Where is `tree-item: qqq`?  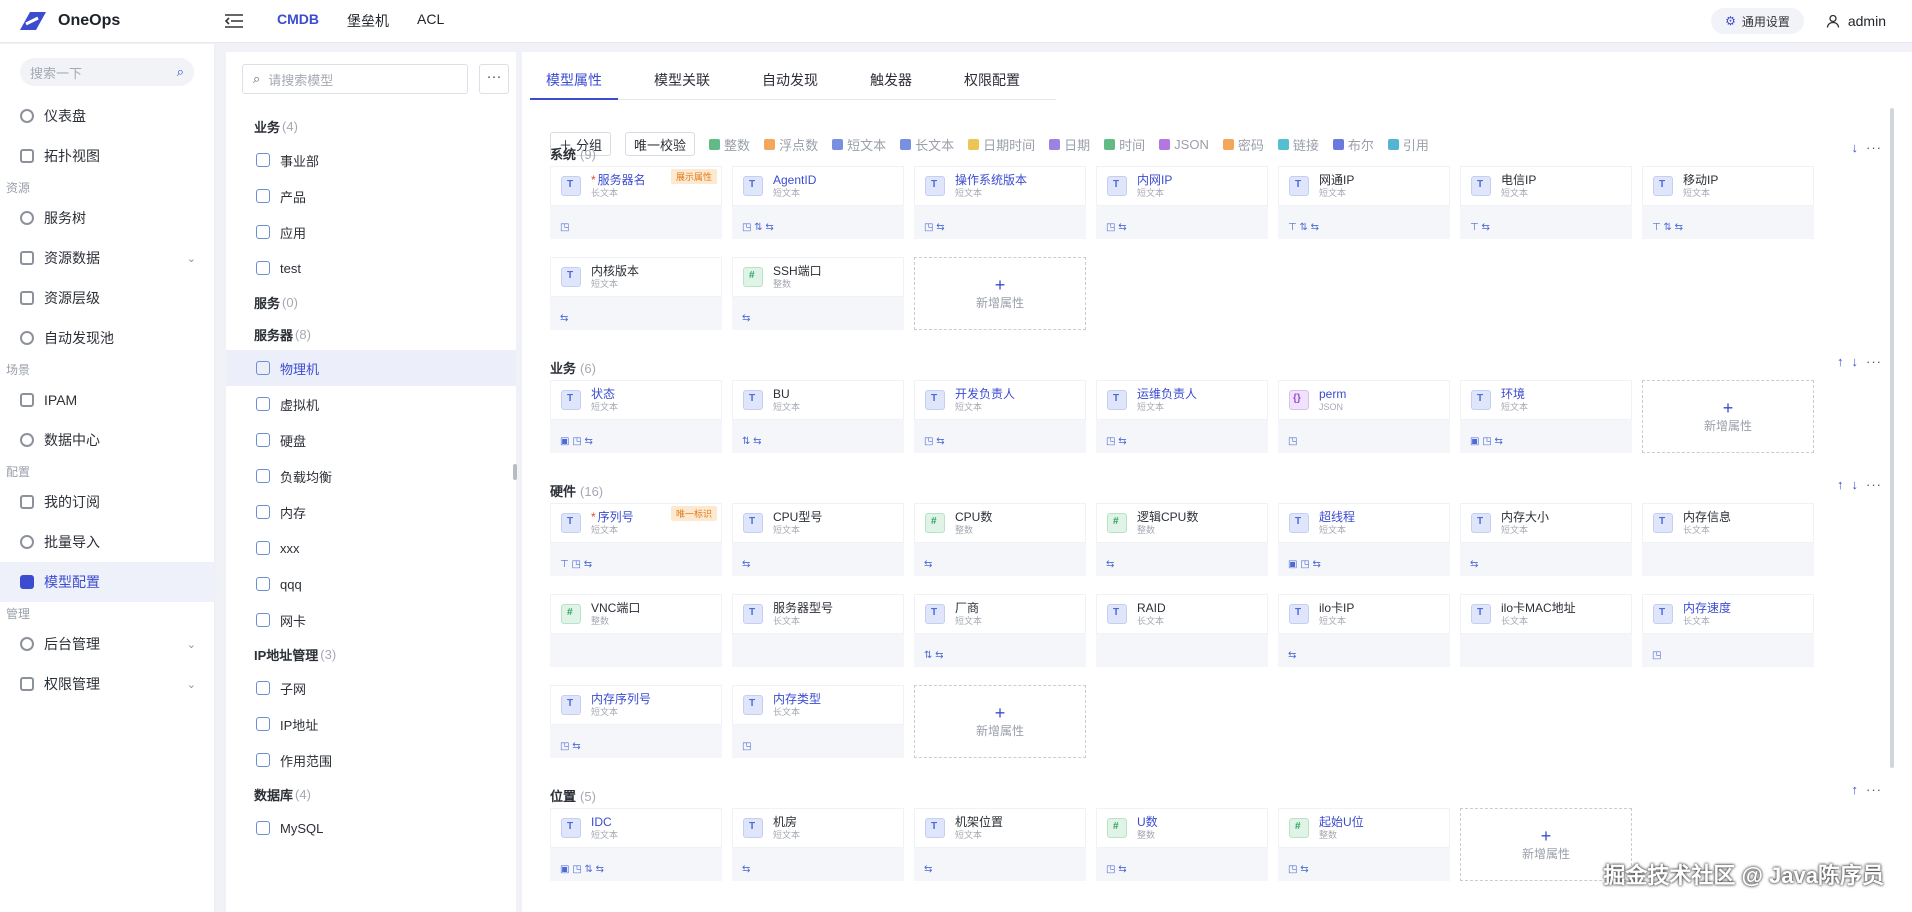
tree-item: qqq is located at coordinates (371, 584).